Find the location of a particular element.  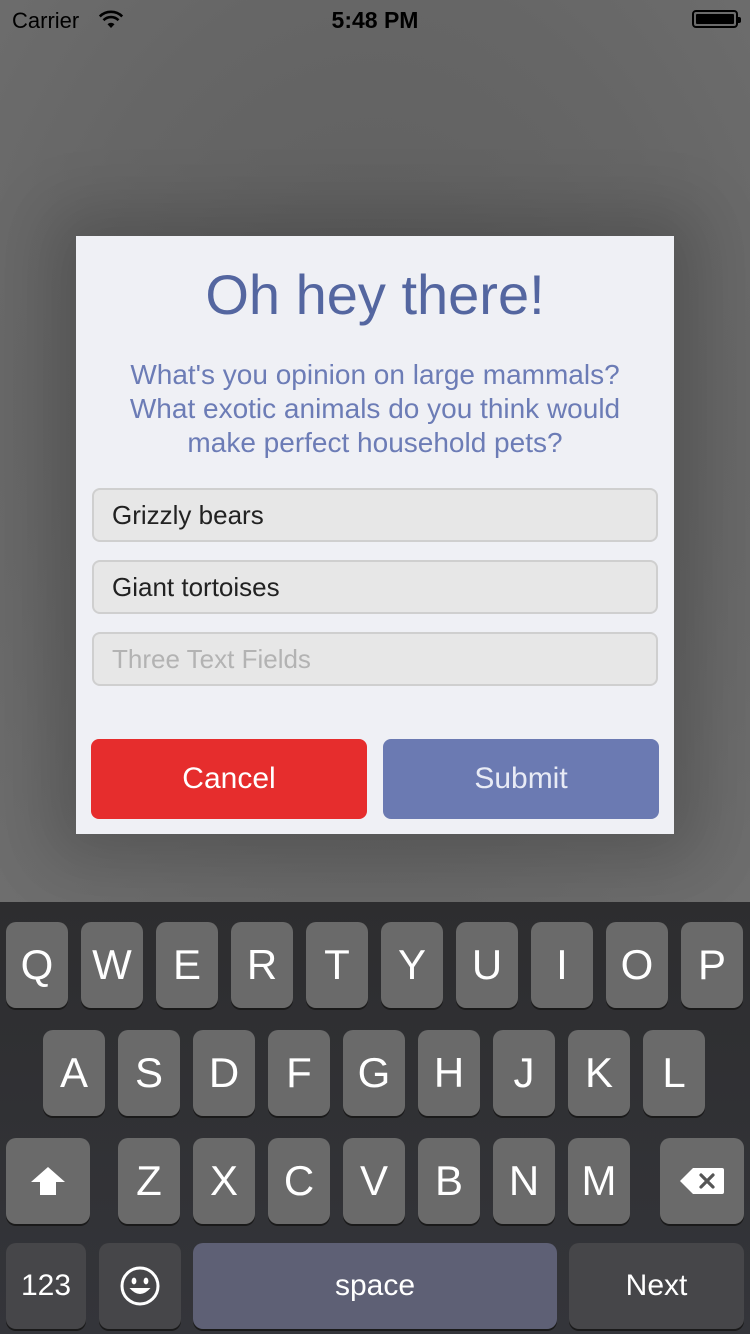

key-j: J is located at coordinates (524, 1073).